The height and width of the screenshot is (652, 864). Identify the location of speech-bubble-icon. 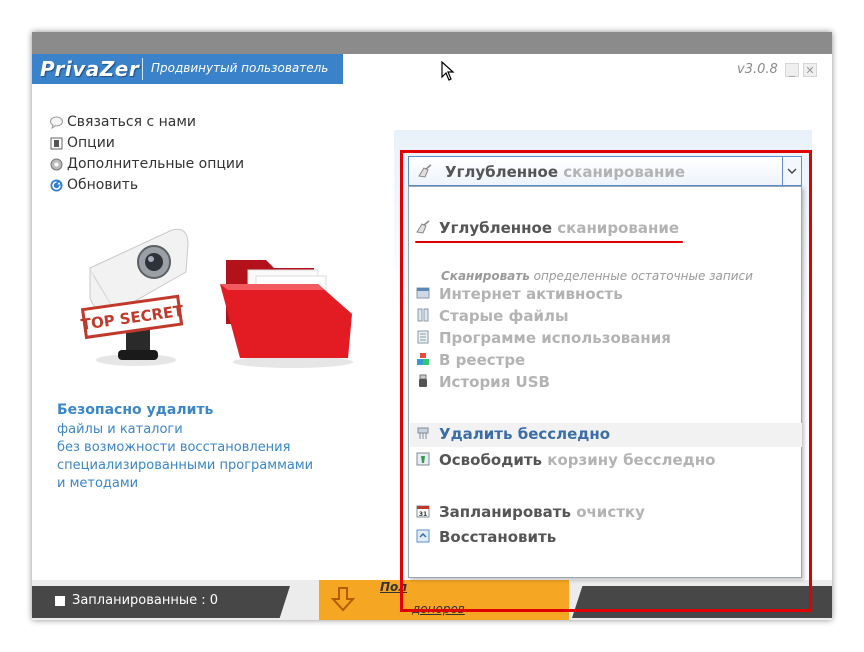
(56, 122).